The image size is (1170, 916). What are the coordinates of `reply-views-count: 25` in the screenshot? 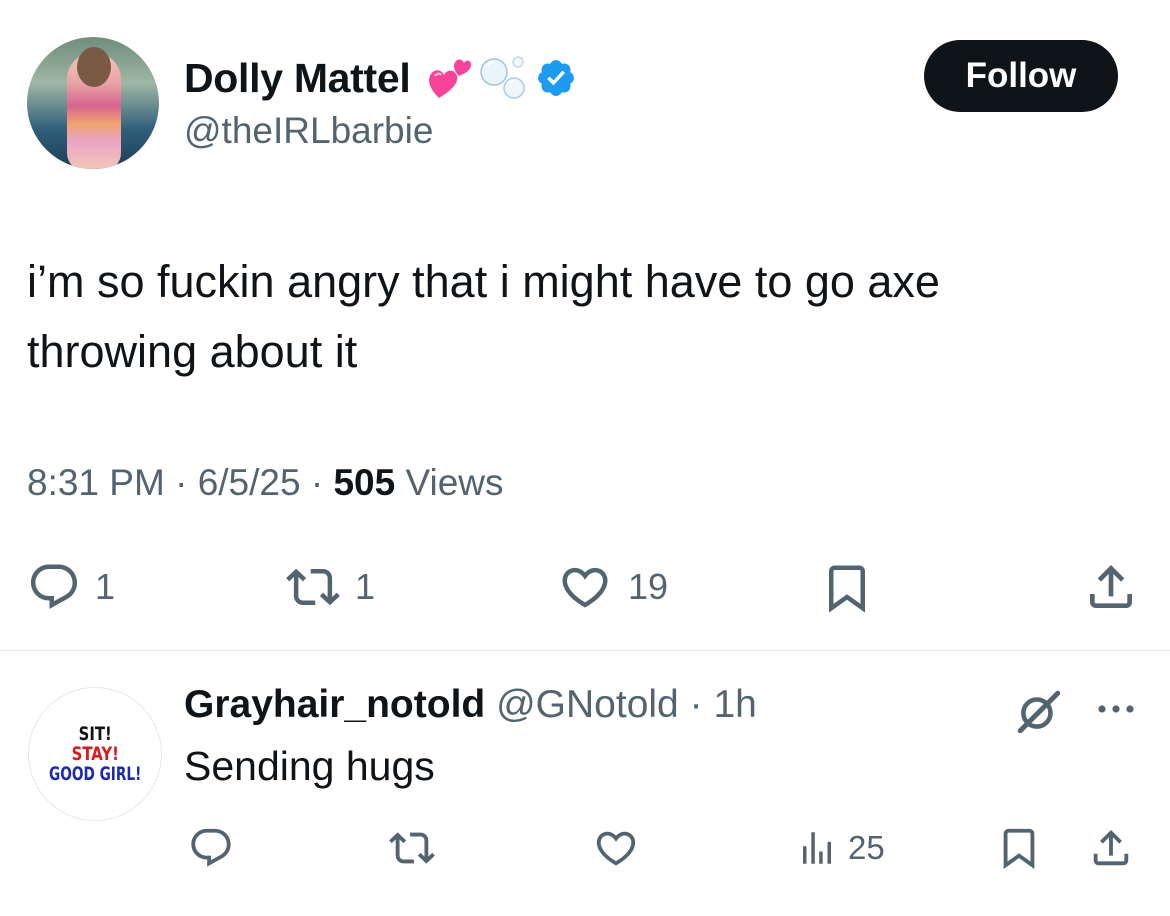 It's located at (866, 847).